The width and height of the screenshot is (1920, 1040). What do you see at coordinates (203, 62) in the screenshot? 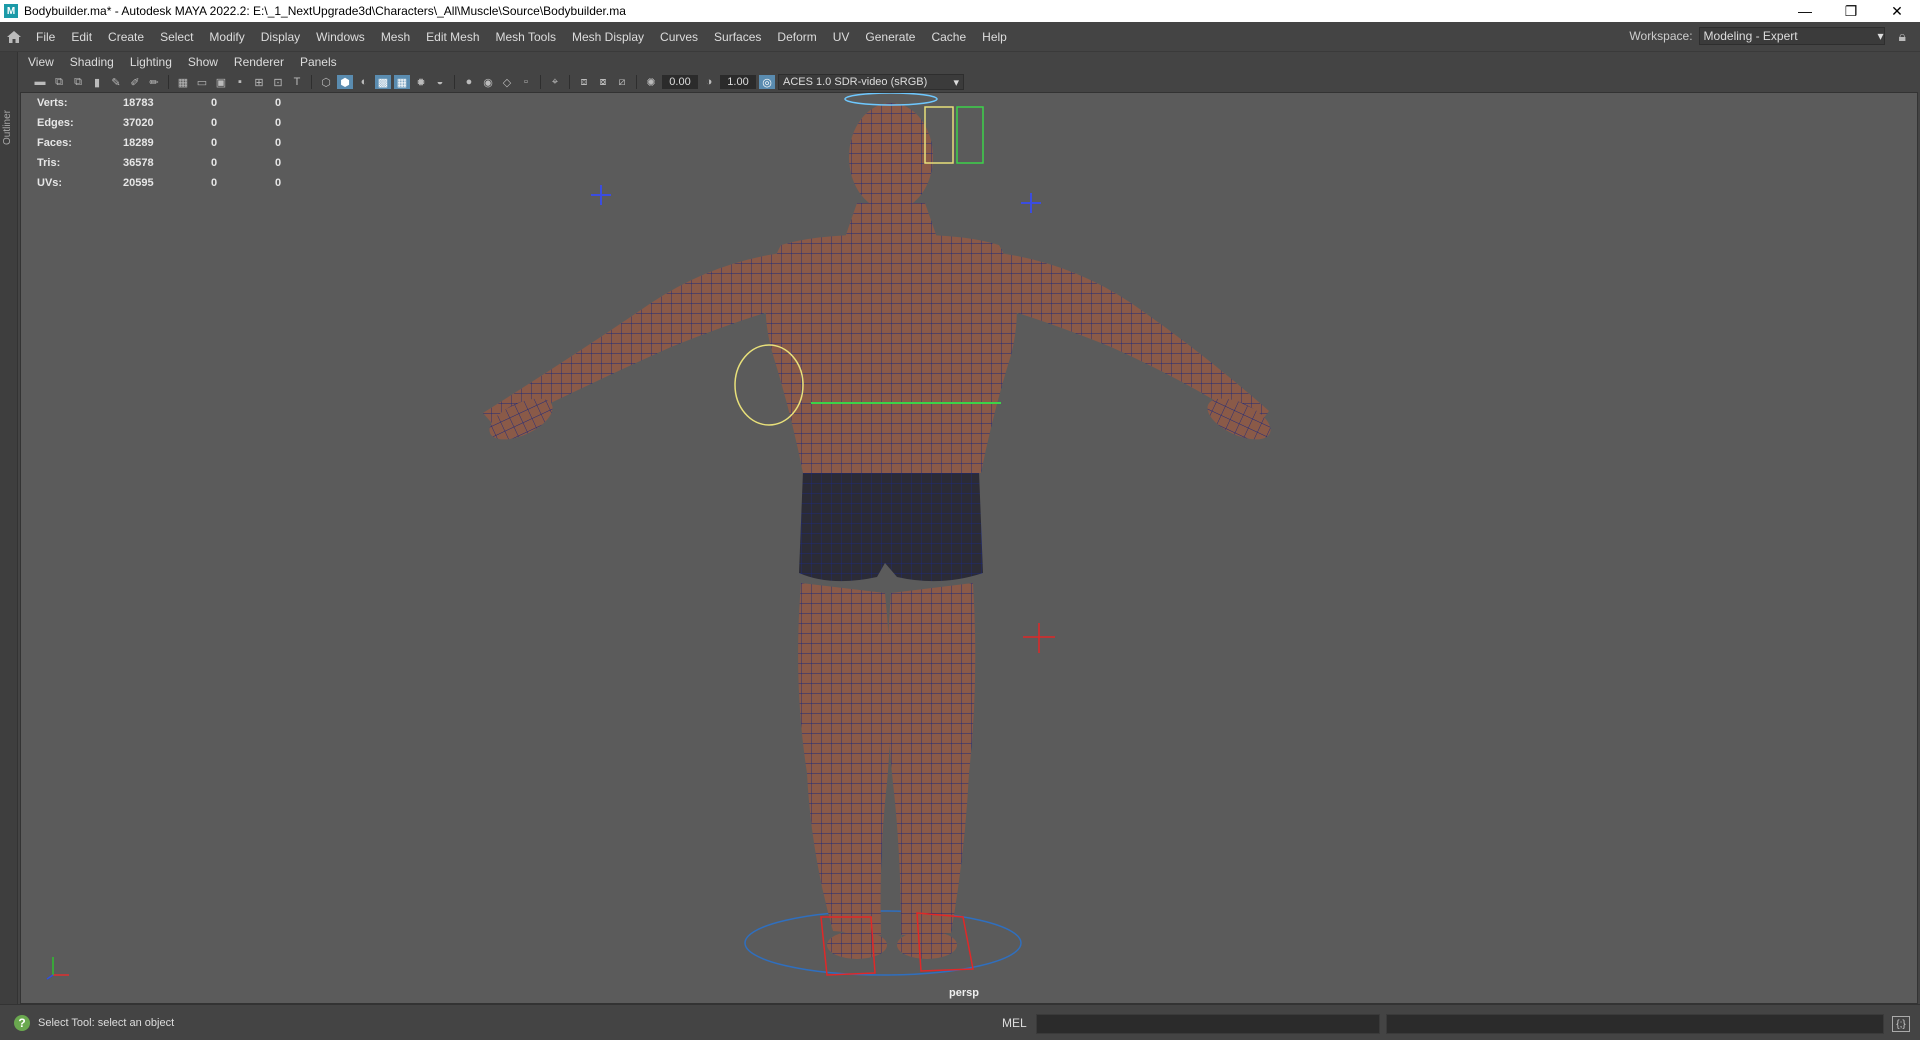
I see `panel-menu-show: Show` at bounding box center [203, 62].